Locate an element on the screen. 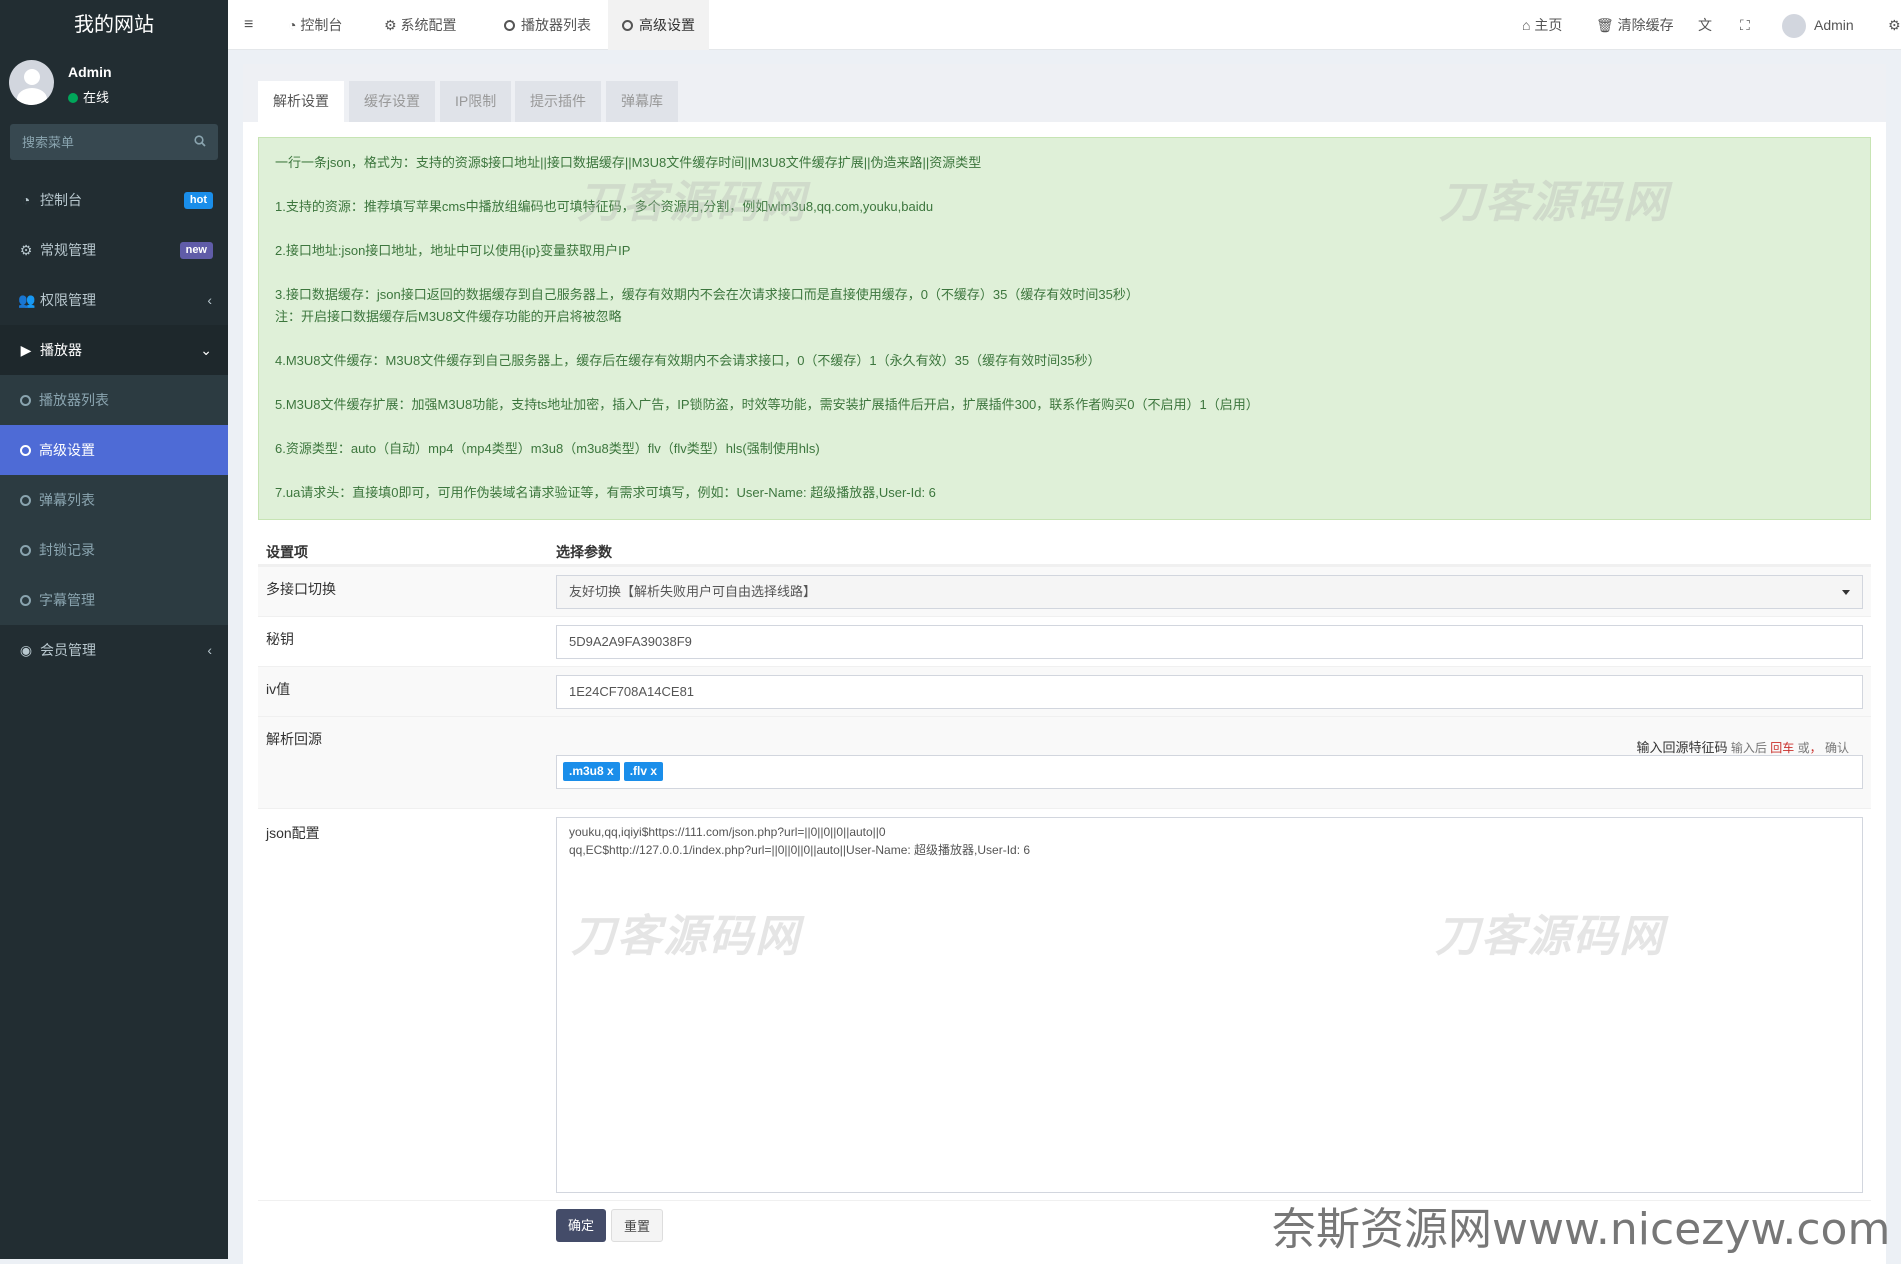 This screenshot has width=1901, height=1264. sidebar-item-label: 字幕管理 is located at coordinates (67, 600).